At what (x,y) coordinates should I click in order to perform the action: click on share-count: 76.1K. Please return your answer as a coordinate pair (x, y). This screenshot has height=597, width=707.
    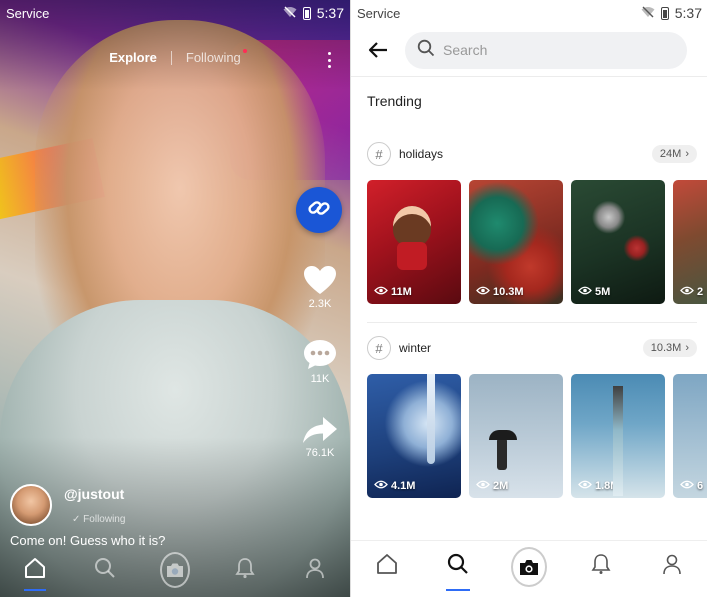
    Looking at the image, I should click on (320, 453).